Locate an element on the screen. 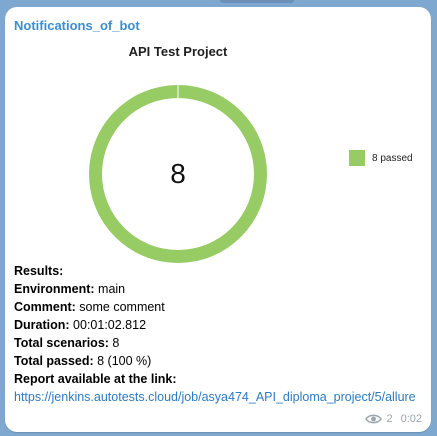  environment-value: main is located at coordinates (110, 289).